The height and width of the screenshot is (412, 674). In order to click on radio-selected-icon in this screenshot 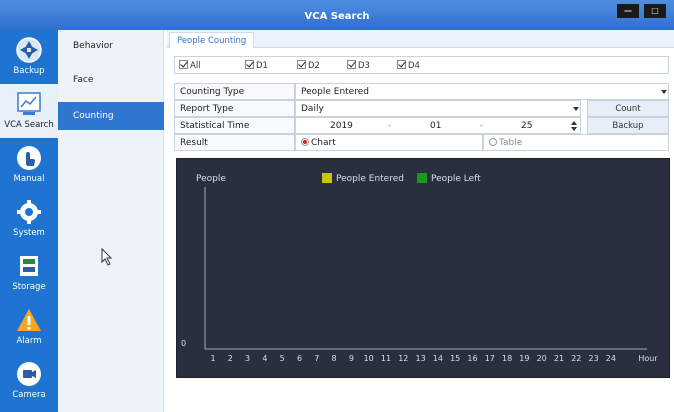, I will do `click(305, 142)`.